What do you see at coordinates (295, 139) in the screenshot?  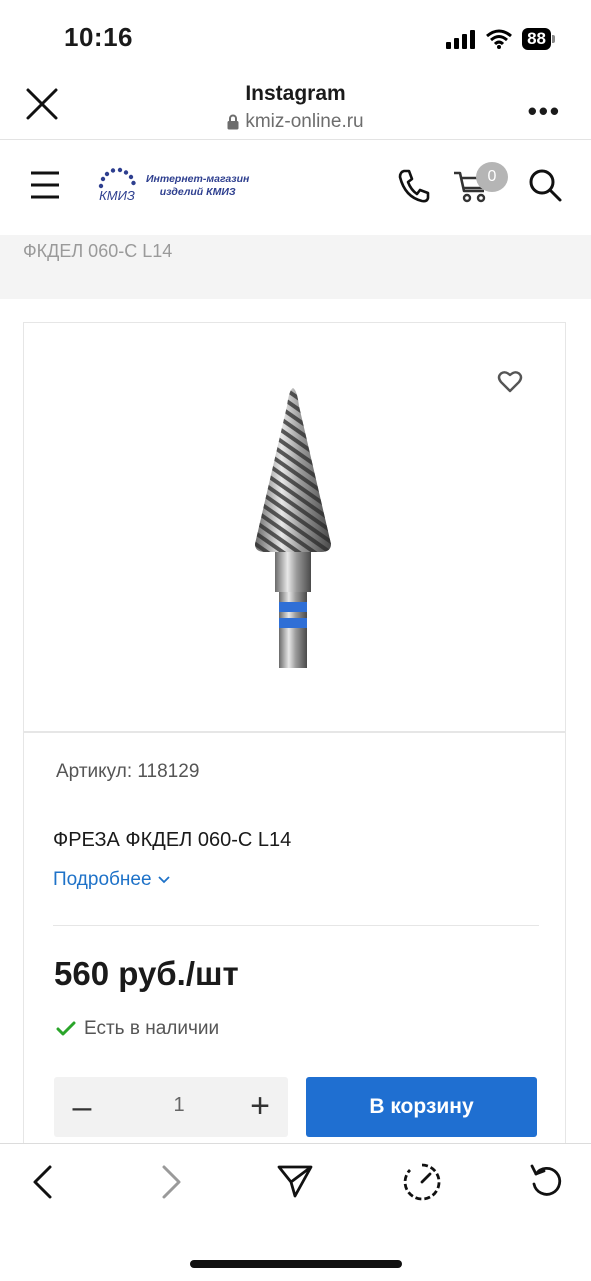 I see `header-divider` at bounding box center [295, 139].